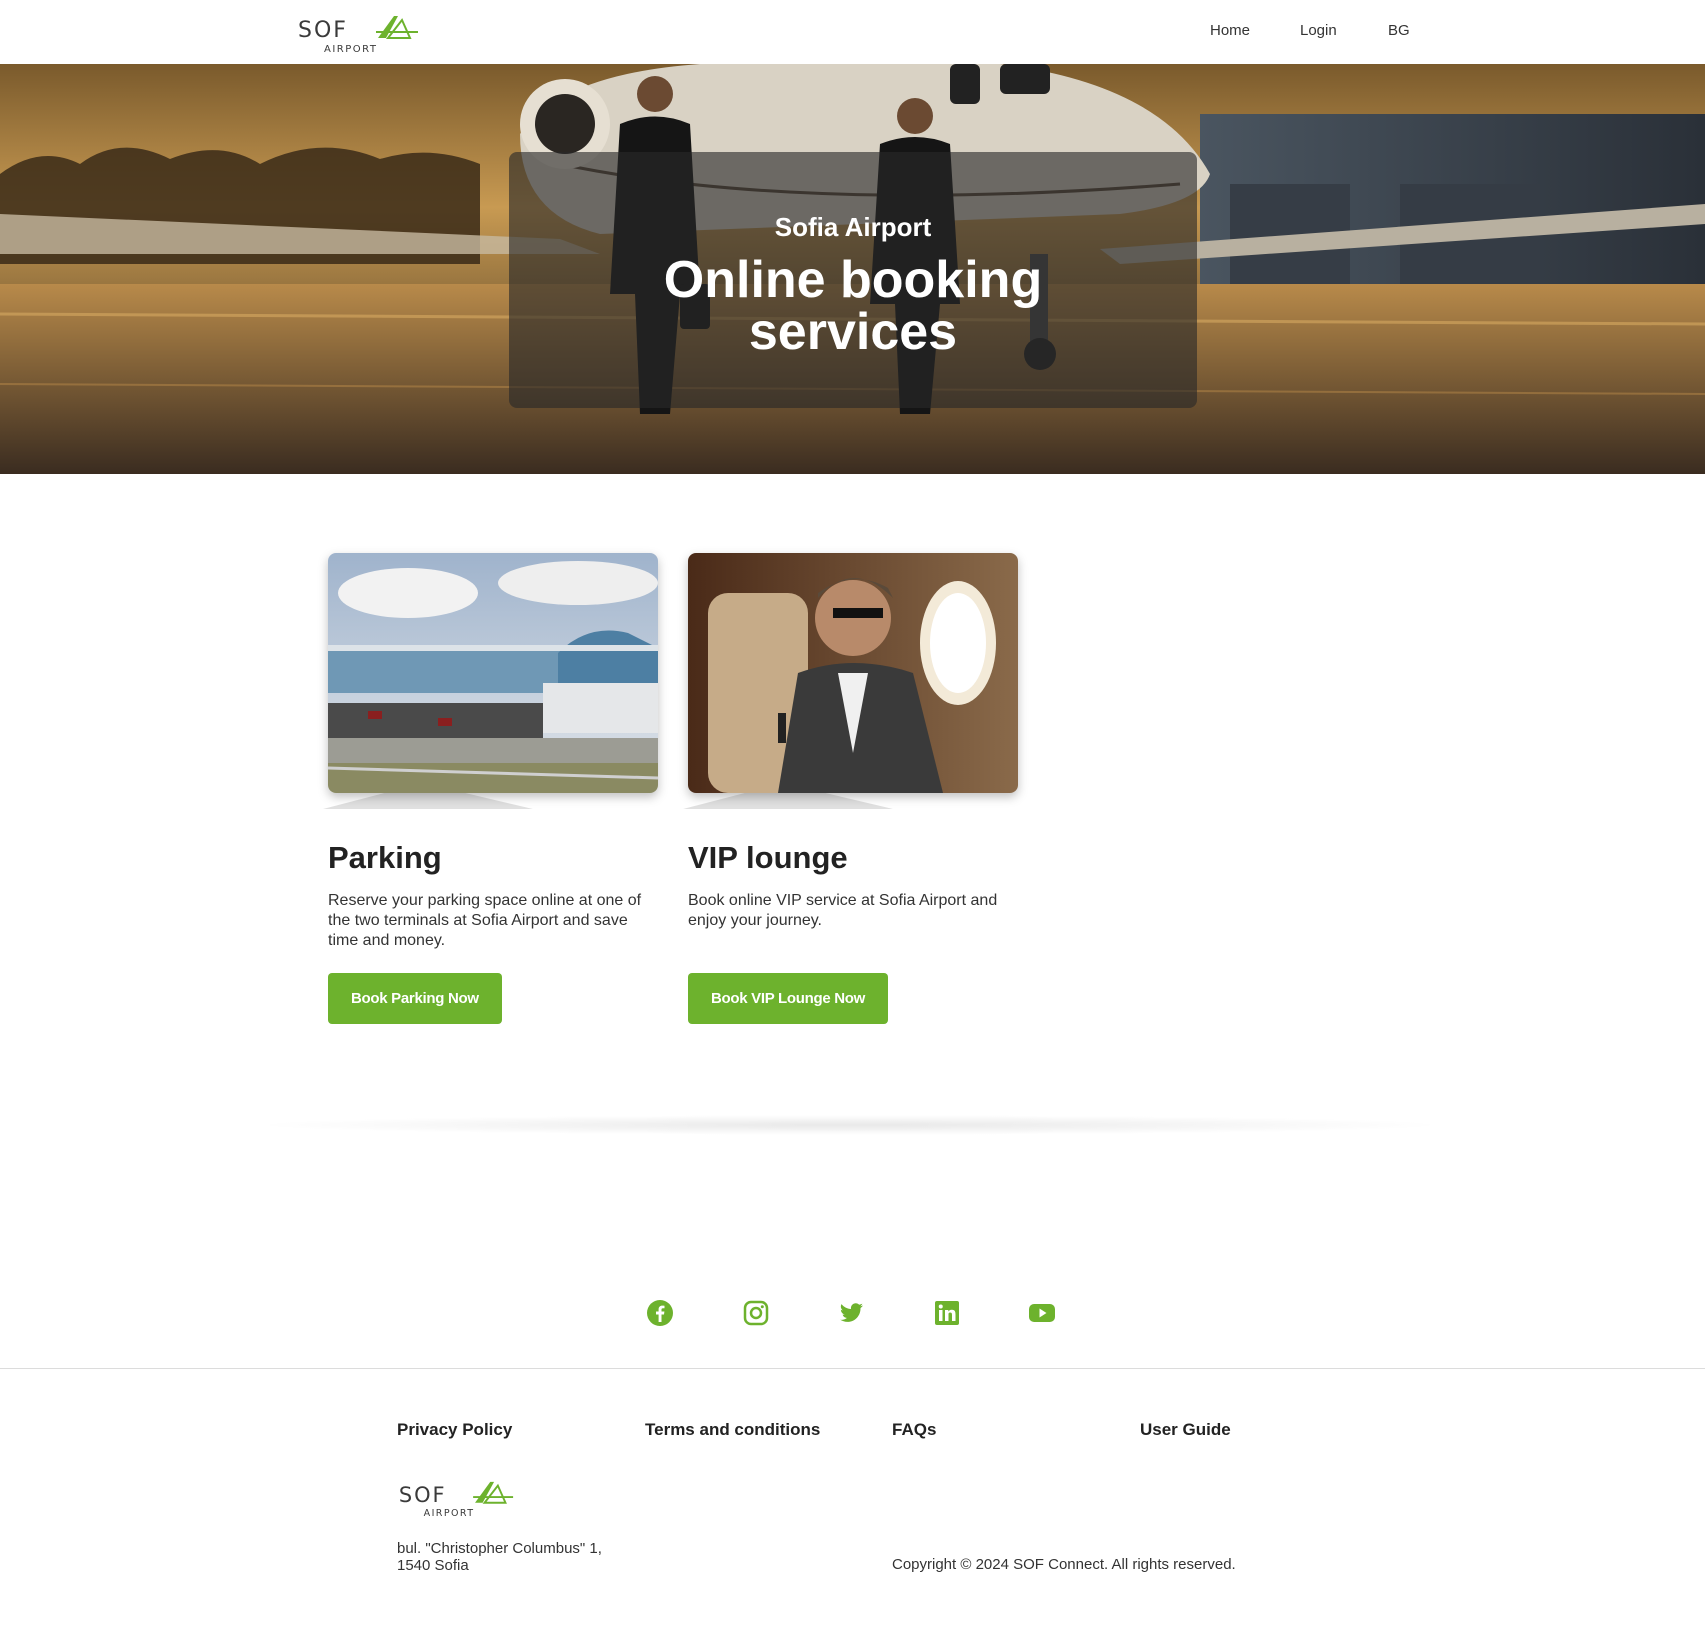 Image resolution: width=1705 pixels, height=1640 pixels. What do you see at coordinates (433, 1565) in the screenshot?
I see `address-line-2: 1540 Sofia` at bounding box center [433, 1565].